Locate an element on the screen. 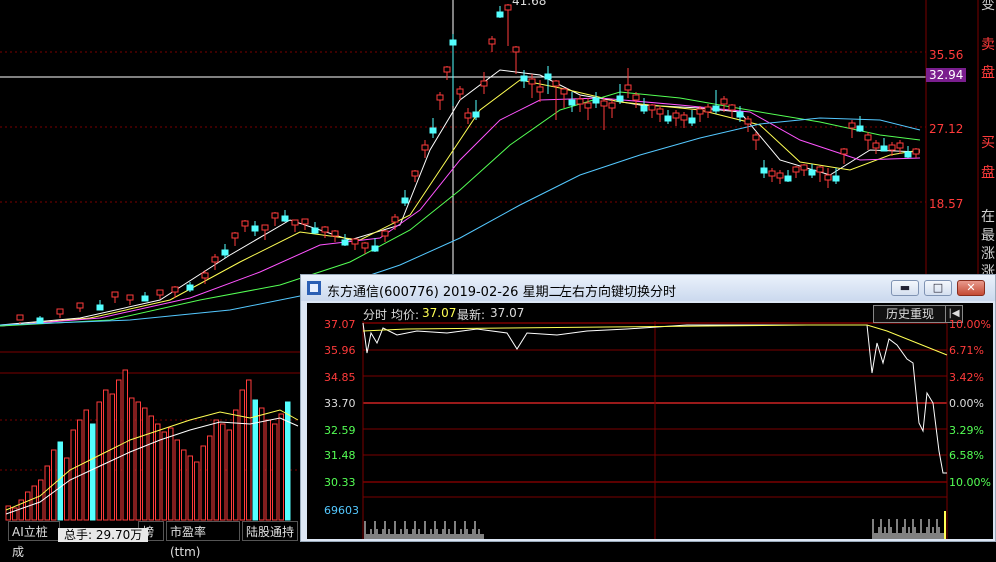  price-level: 35.96 is located at coordinates (340, 350).